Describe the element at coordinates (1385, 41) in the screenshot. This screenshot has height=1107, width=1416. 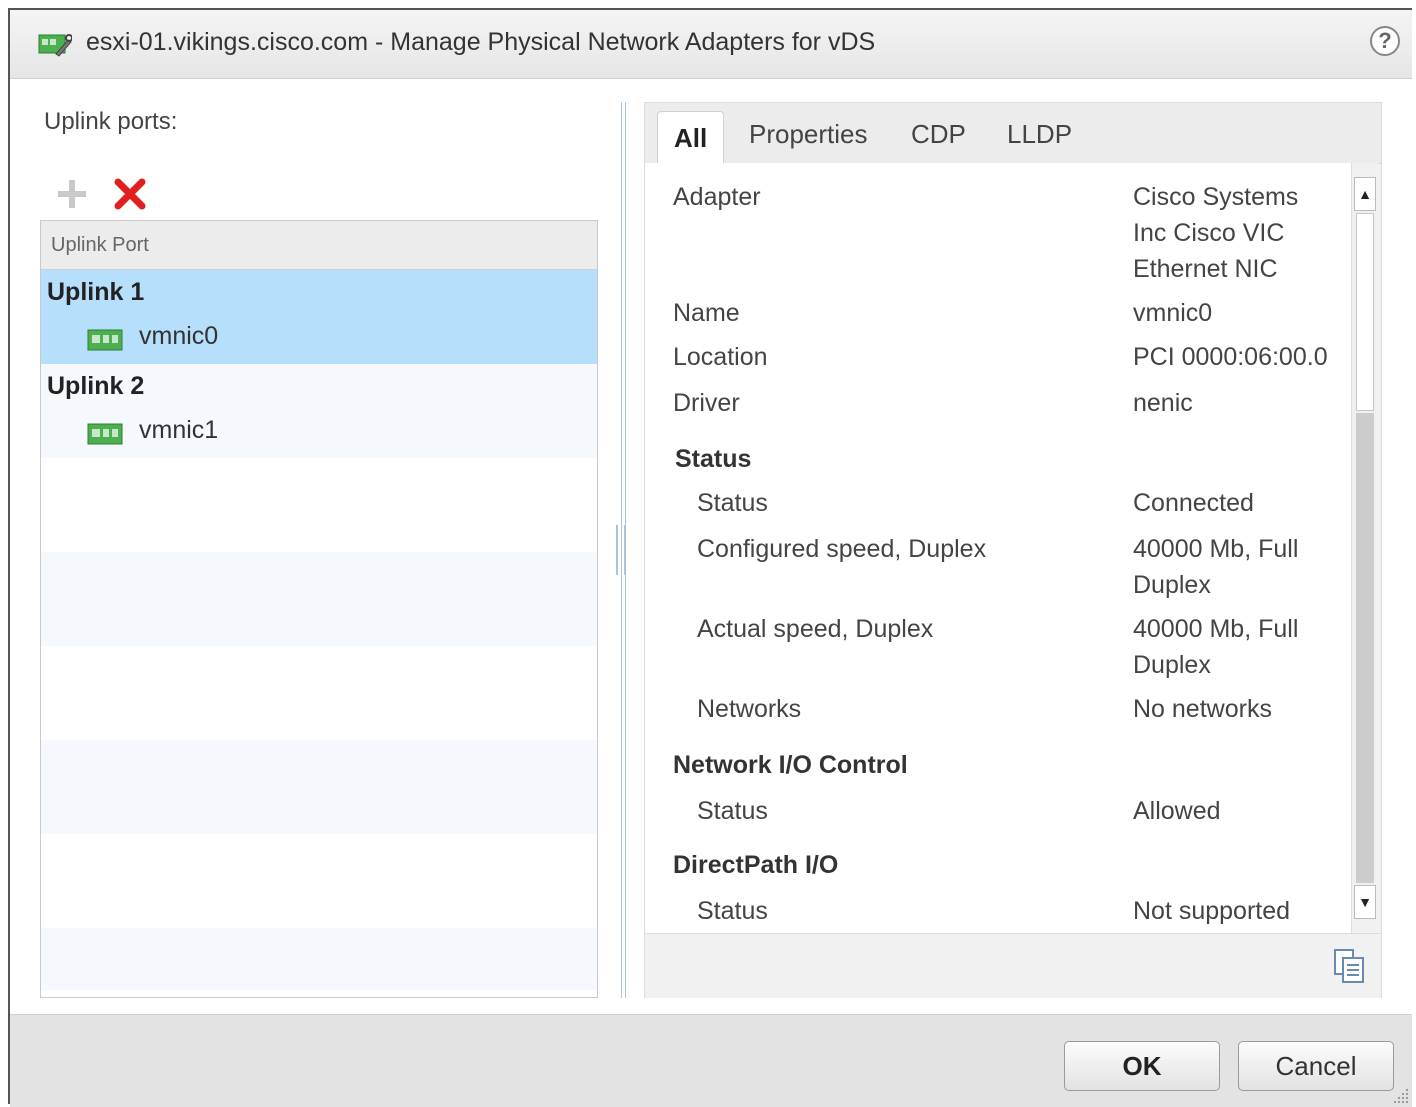
I see `help-button: ?` at that location.